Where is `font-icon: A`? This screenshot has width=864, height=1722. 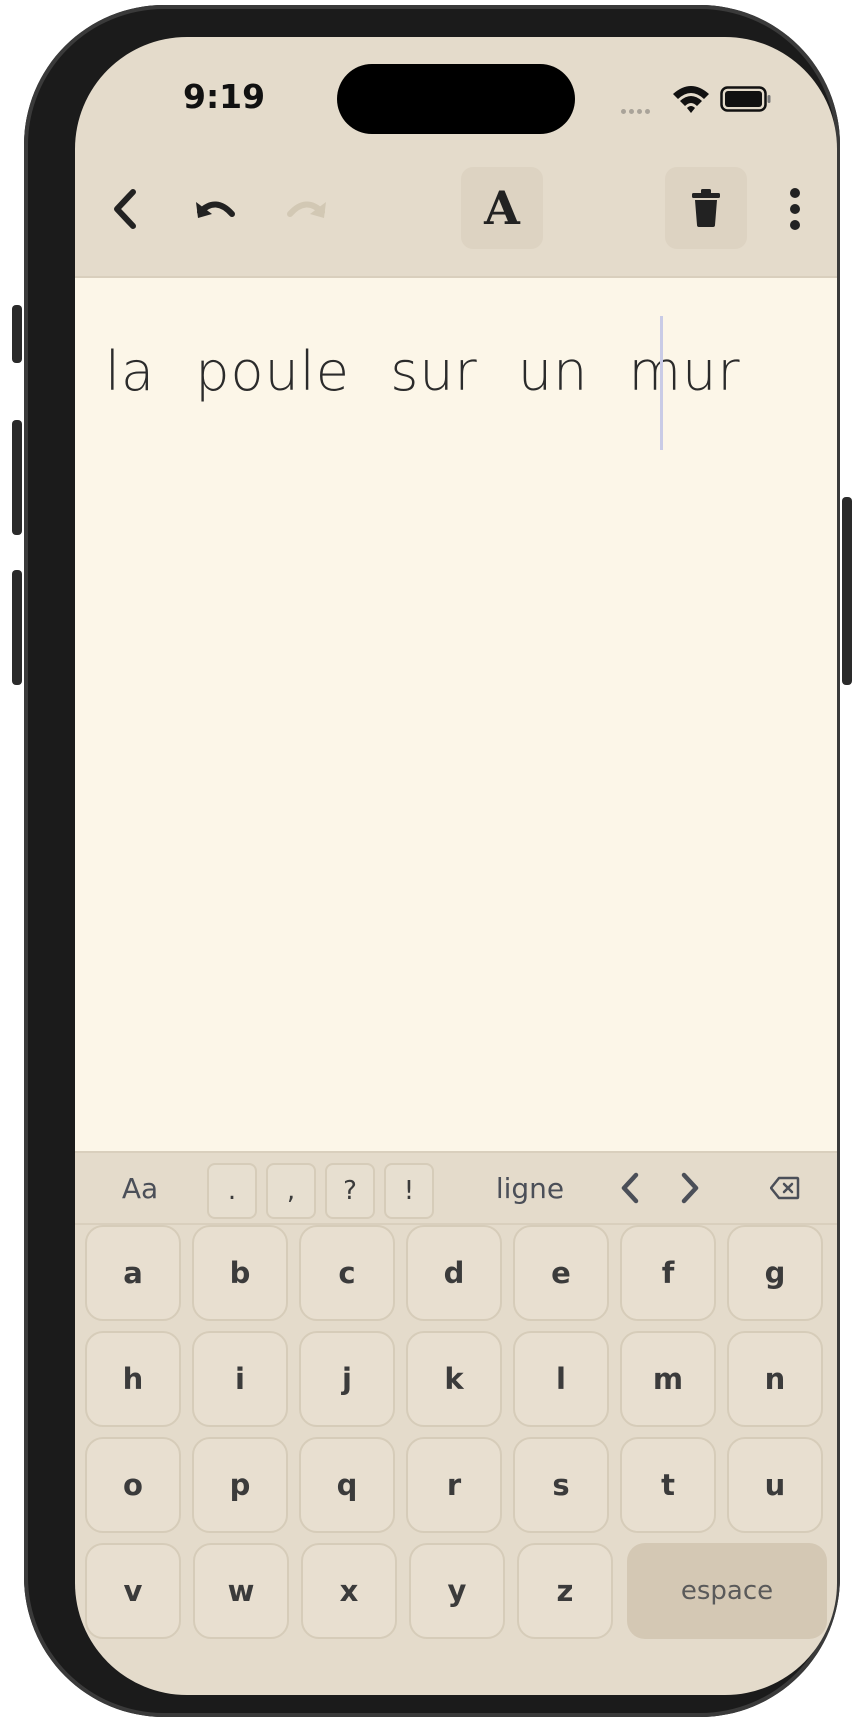
font-icon: A is located at coordinates (502, 208).